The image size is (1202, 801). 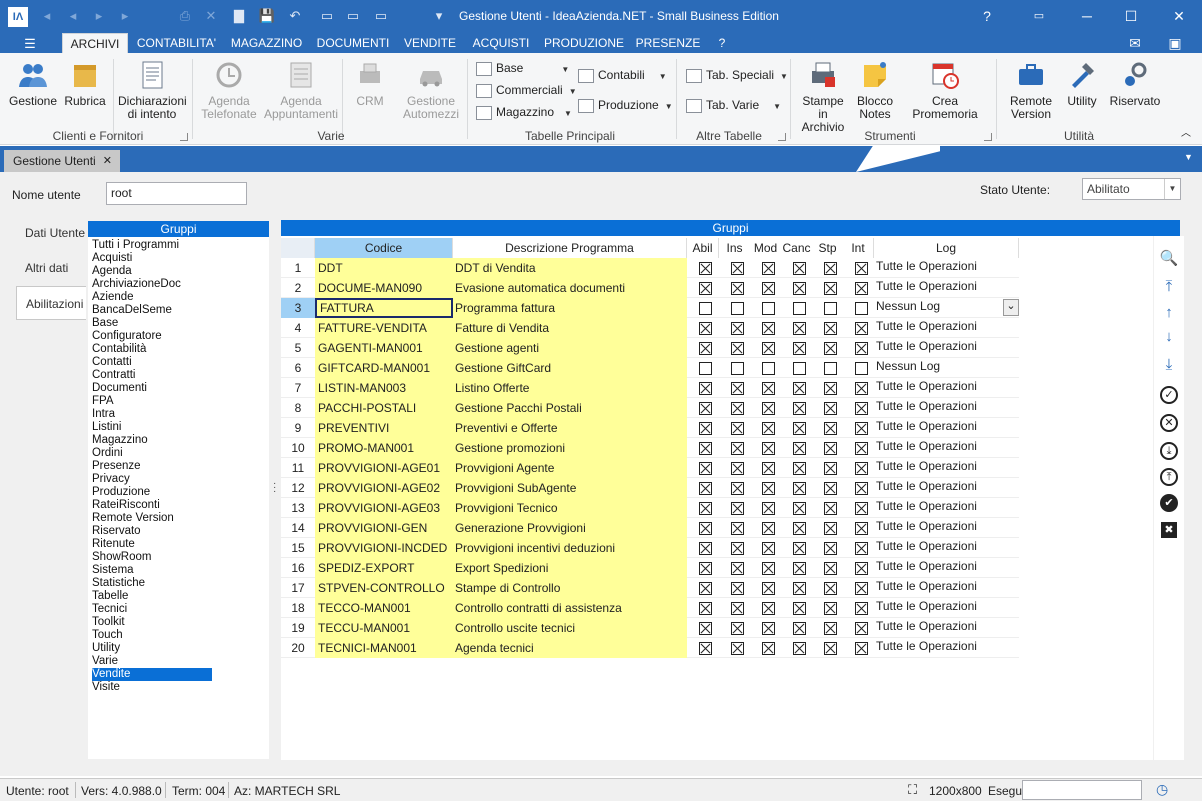 I want to click on nav-last-icon: ▸, so click(x=125, y=16).